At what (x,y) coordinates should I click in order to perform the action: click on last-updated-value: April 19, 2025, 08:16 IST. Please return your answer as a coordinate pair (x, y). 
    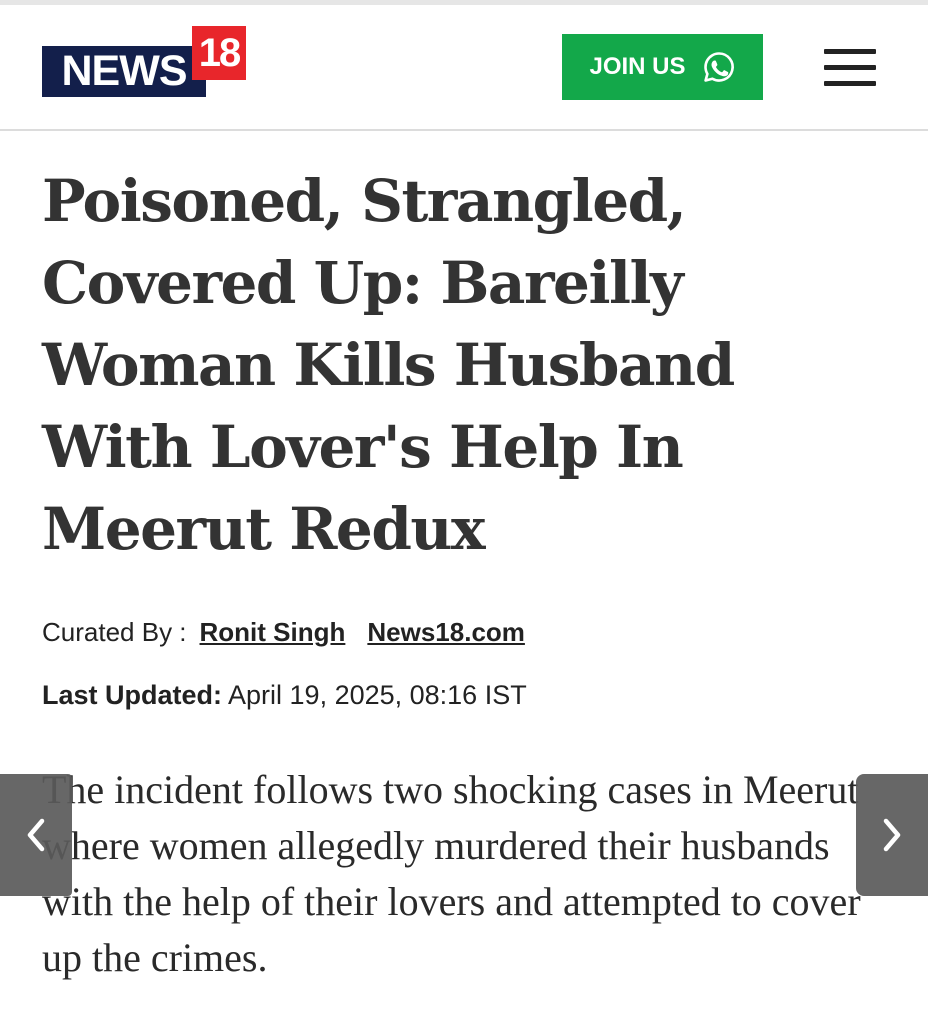
    Looking at the image, I should click on (377, 695).